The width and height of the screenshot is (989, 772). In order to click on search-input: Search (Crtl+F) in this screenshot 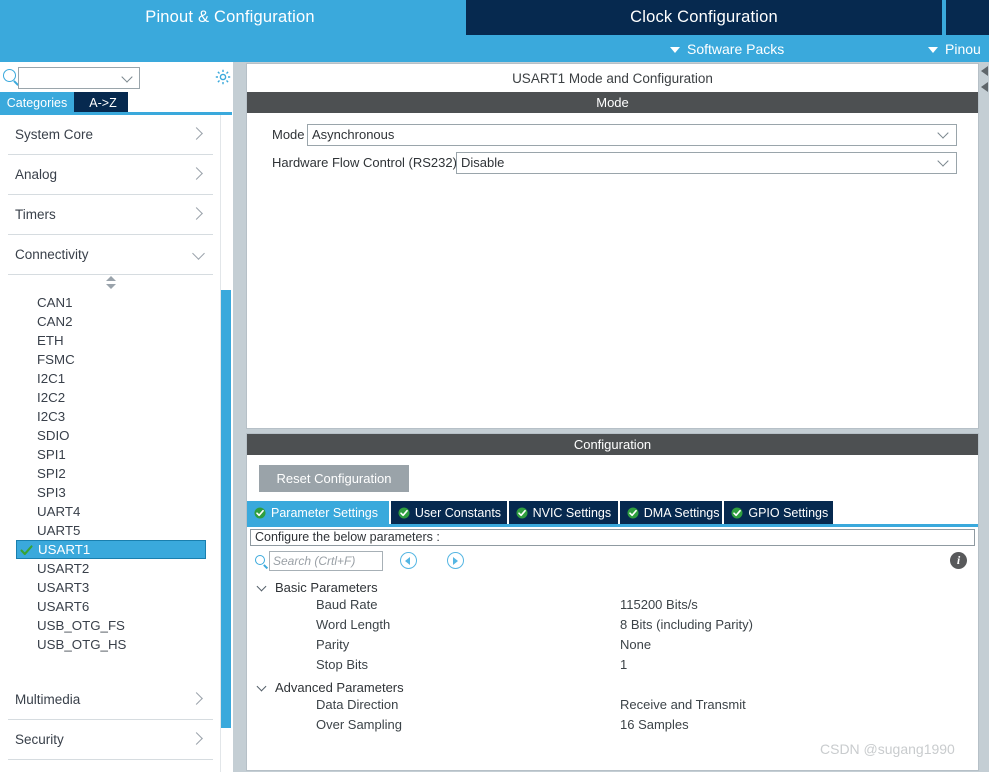, I will do `click(326, 561)`.